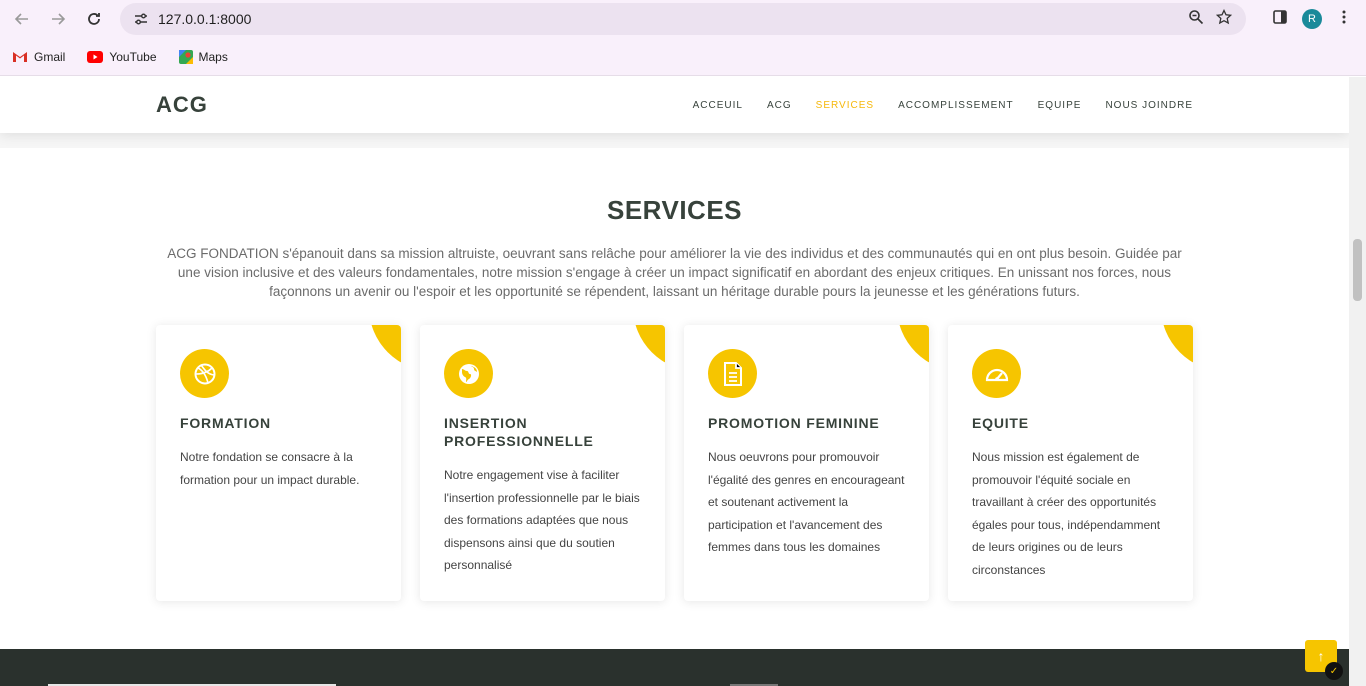 This screenshot has width=1366, height=686. What do you see at coordinates (956, 105) in the screenshot?
I see `nav-item-accomplissement: ACCOMPLISSEMENT` at bounding box center [956, 105].